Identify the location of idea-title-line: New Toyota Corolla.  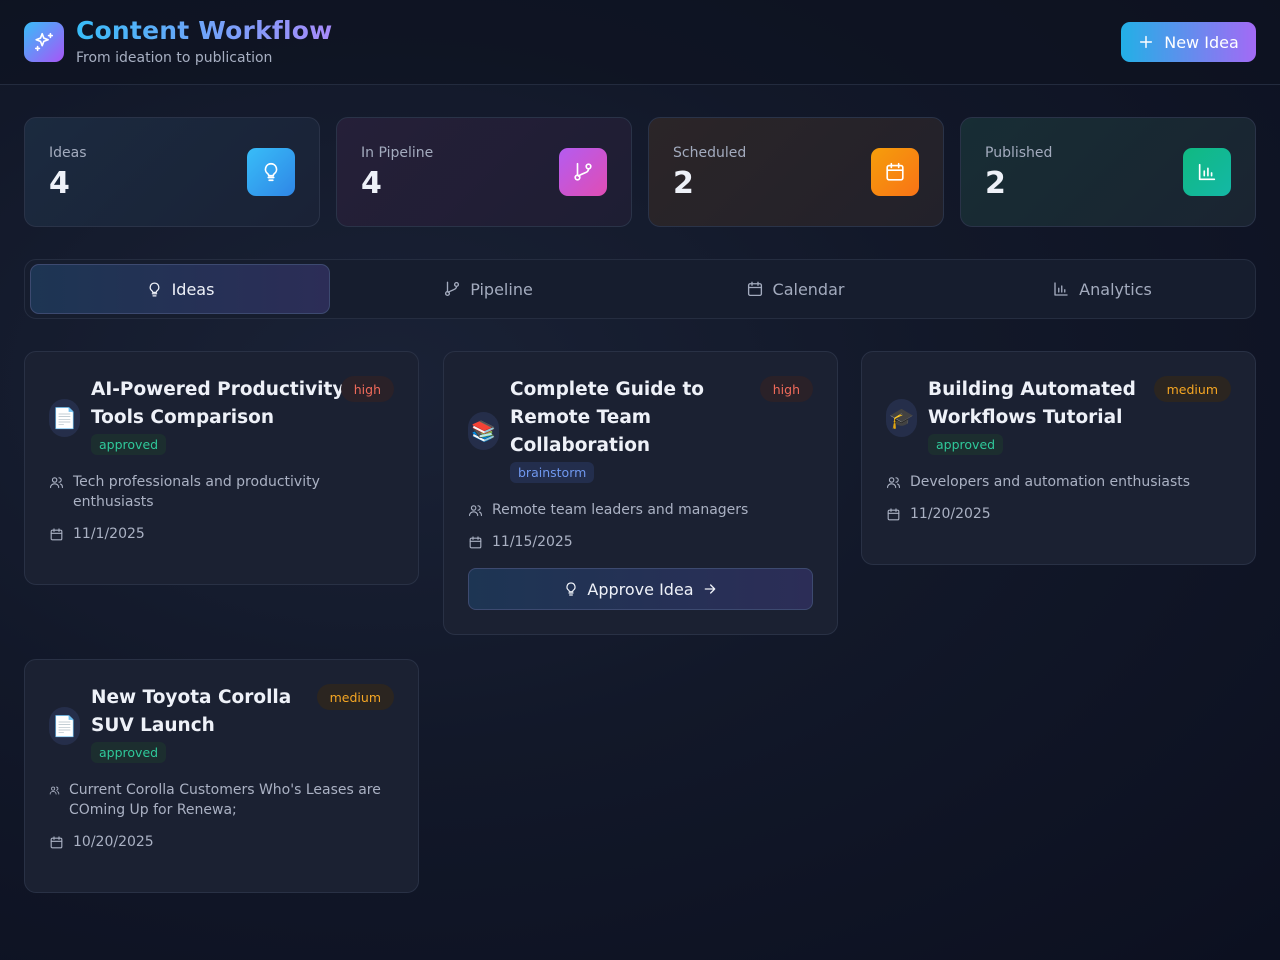
(191, 697).